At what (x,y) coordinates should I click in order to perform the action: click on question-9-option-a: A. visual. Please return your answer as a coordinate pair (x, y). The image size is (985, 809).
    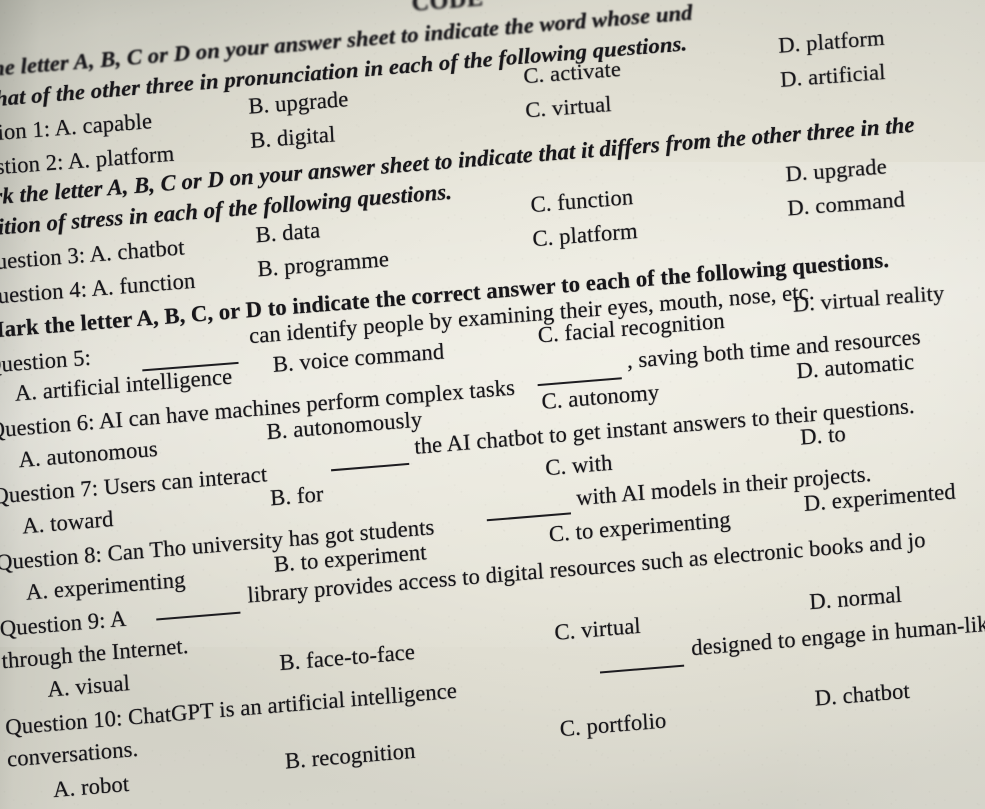
    Looking at the image, I should click on (88, 685).